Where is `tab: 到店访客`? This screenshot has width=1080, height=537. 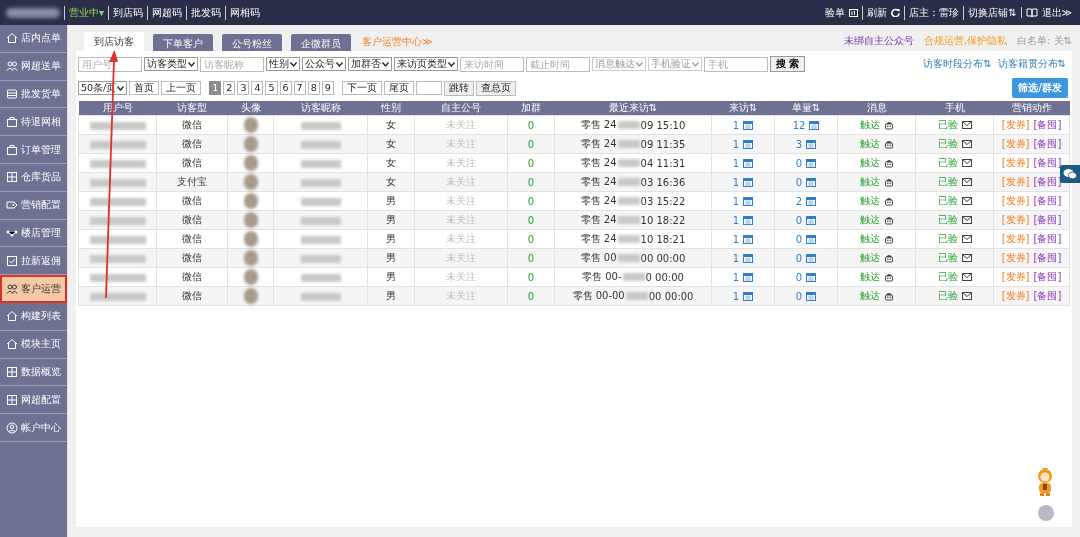 tab: 到店访客 is located at coordinates (114, 41).